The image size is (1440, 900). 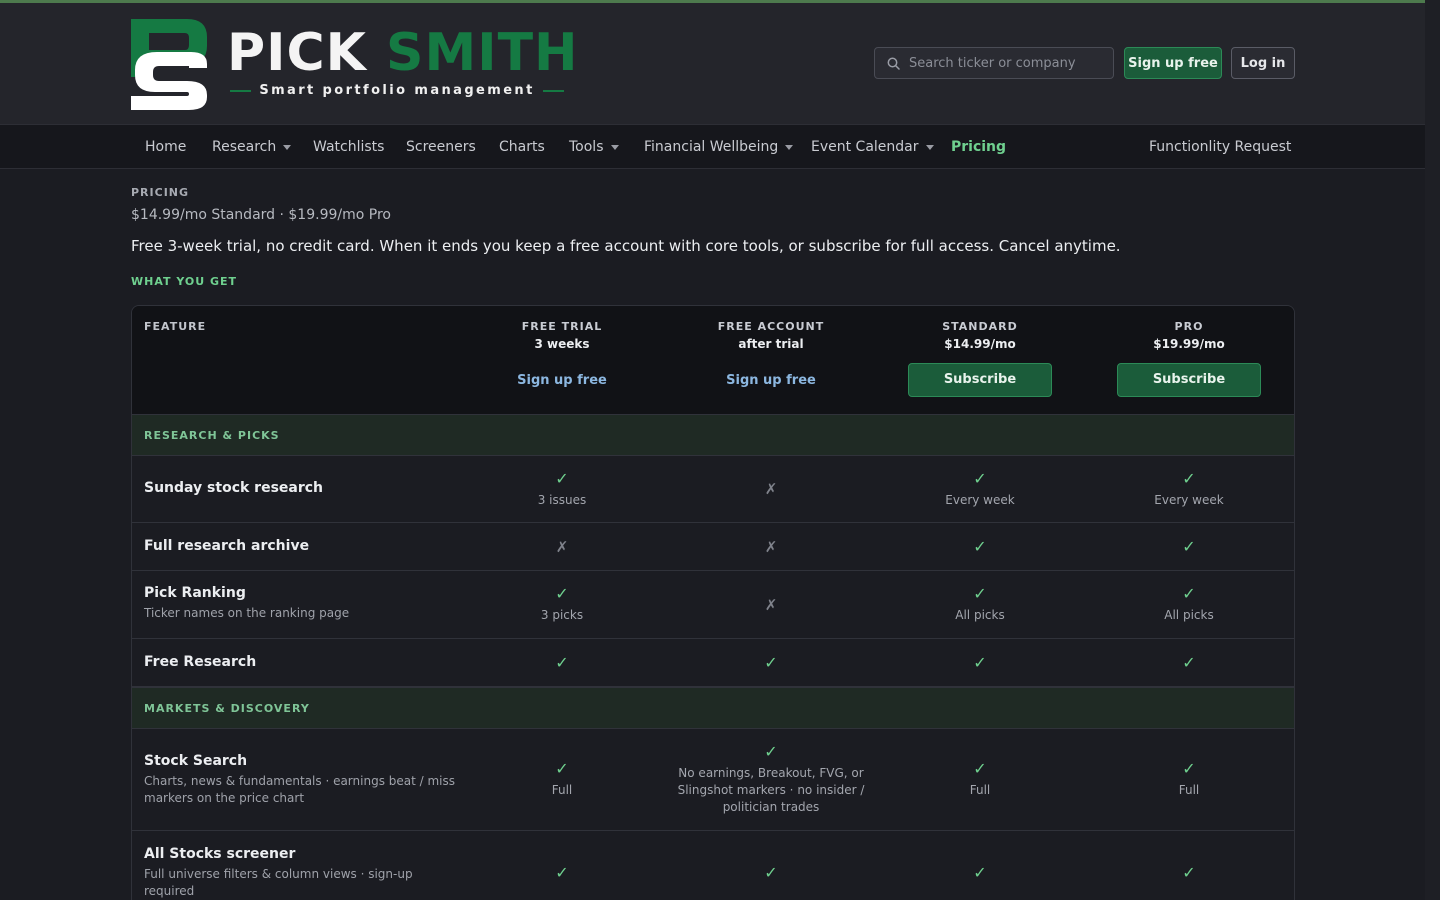 What do you see at coordinates (980, 604) in the screenshot?
I see `standard-cell: ✓ All picks` at bounding box center [980, 604].